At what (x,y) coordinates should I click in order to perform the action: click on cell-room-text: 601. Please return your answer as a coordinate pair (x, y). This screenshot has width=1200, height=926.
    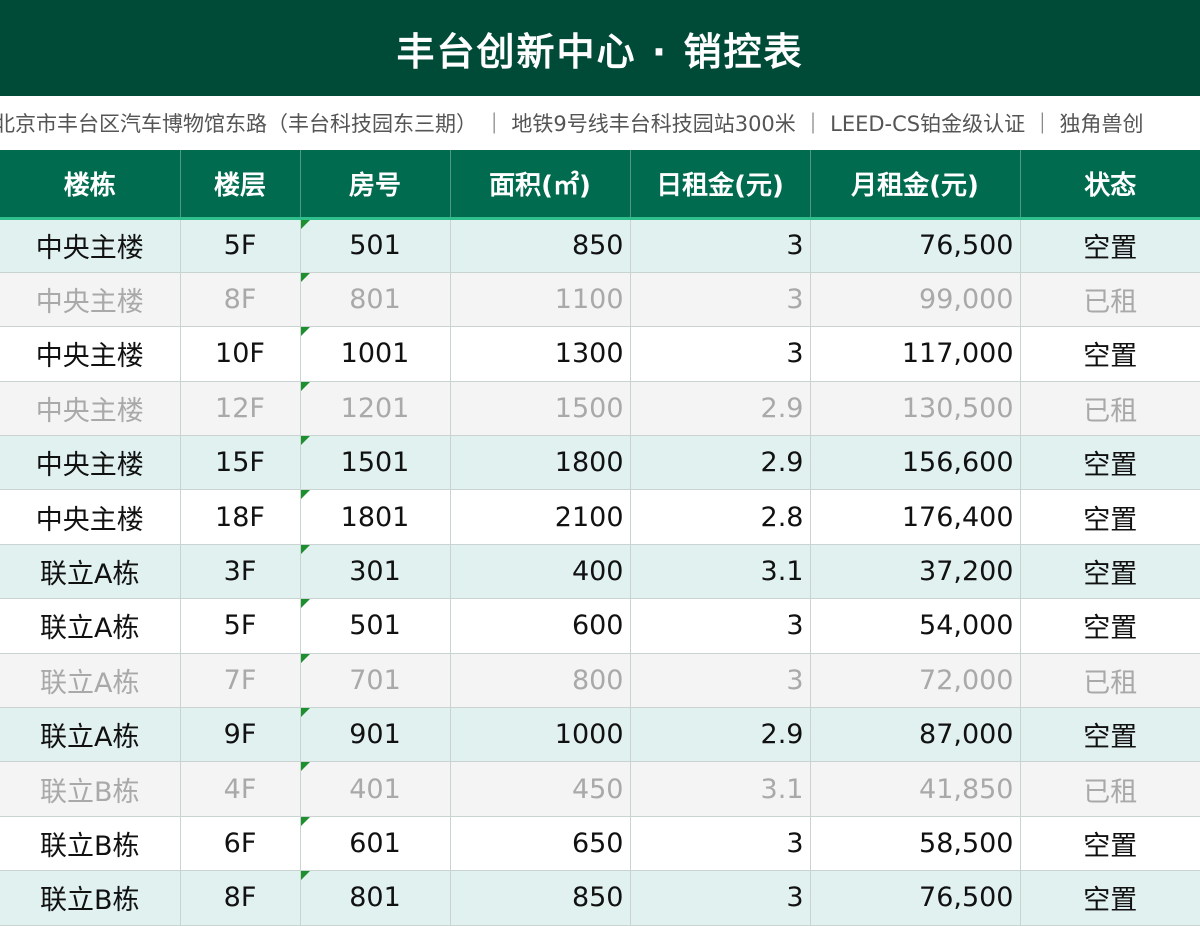
    Looking at the image, I should click on (375, 843).